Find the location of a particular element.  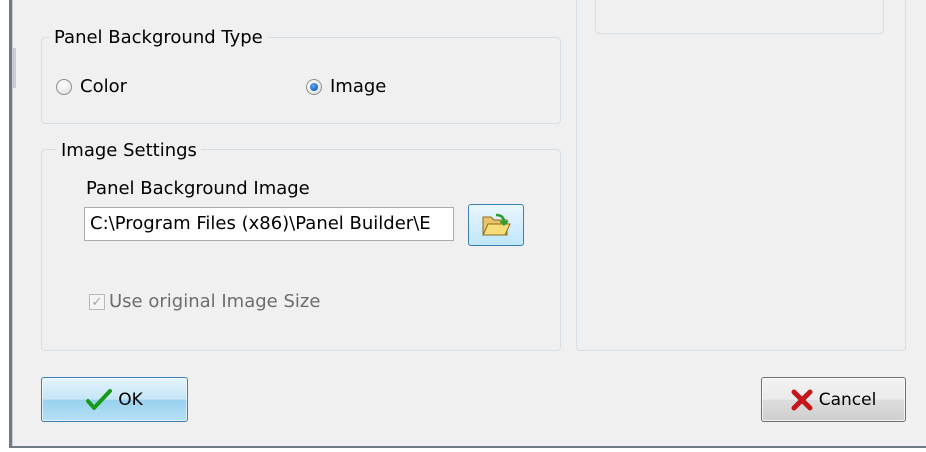

resize-grip is located at coordinates (14, 68).